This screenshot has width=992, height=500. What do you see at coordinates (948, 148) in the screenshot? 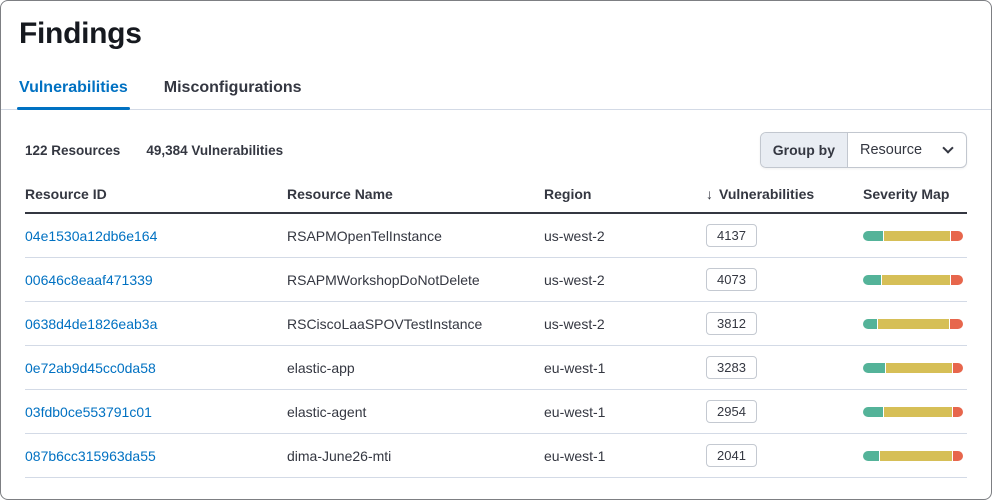
I see `chevron-down-icon` at bounding box center [948, 148].